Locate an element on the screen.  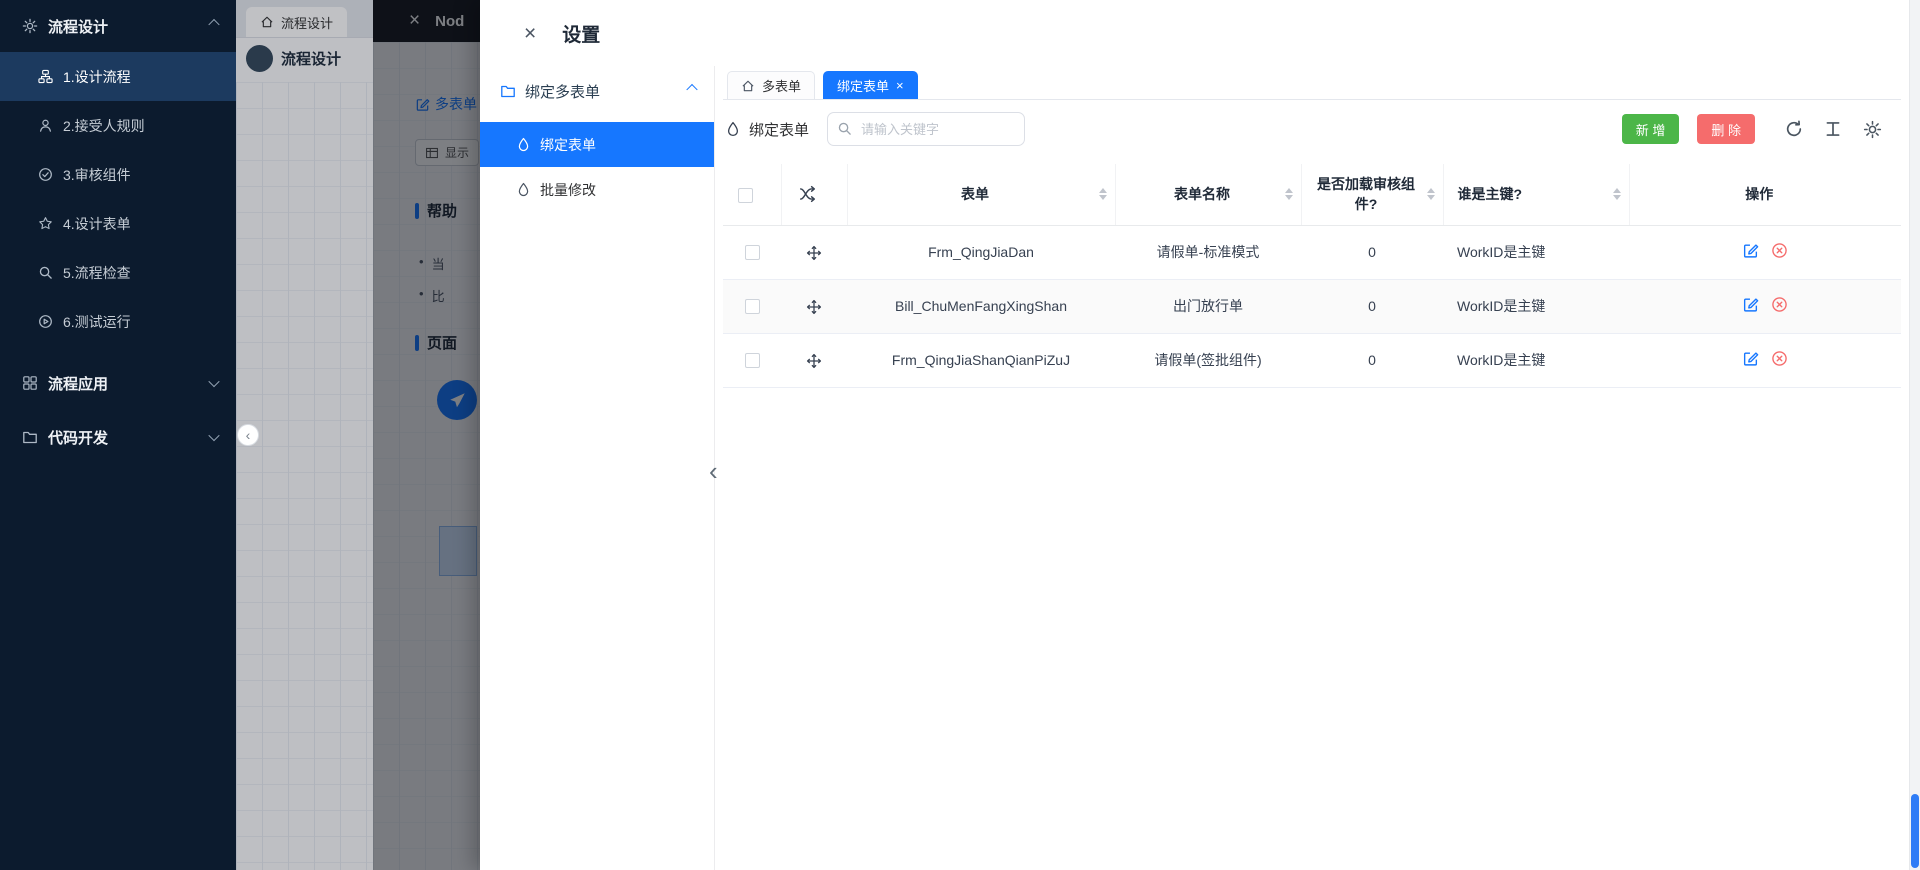
sidebar-item-label: 5.流程检查 is located at coordinates (97, 272).